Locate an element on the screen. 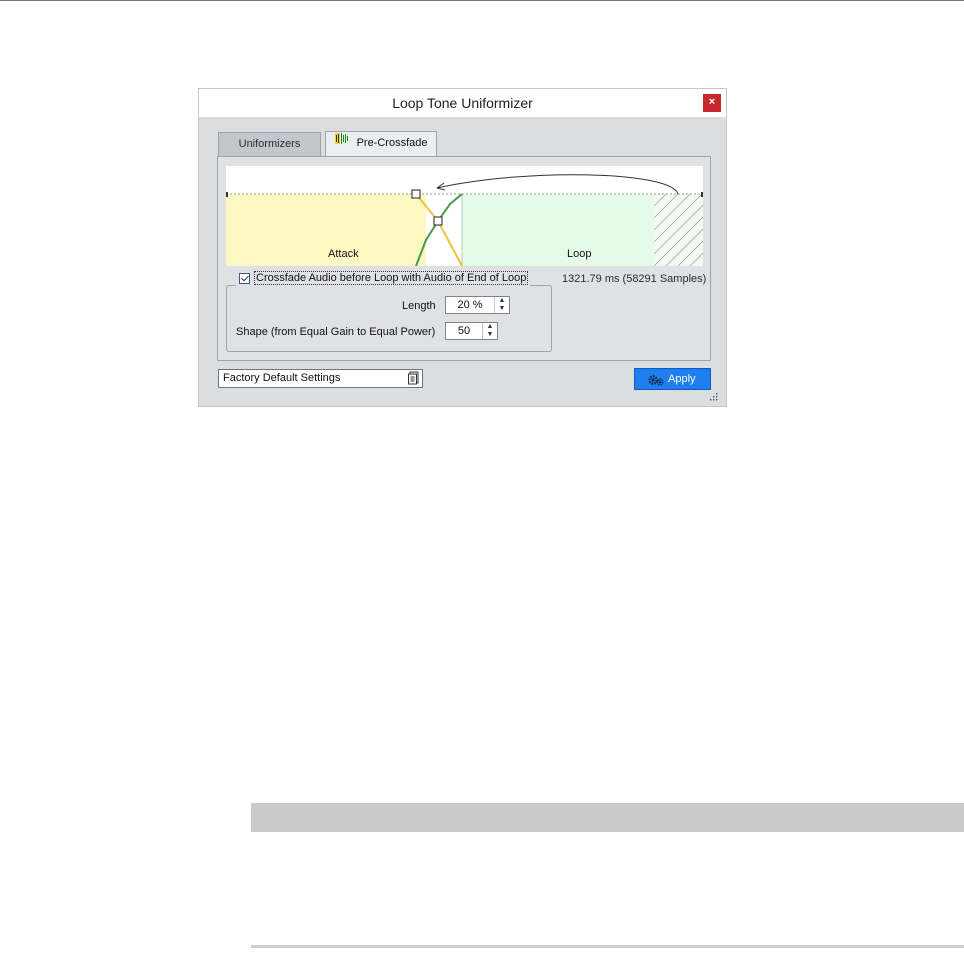 This screenshot has height=954, width=964. loop-end-hatch is located at coordinates (678, 229).